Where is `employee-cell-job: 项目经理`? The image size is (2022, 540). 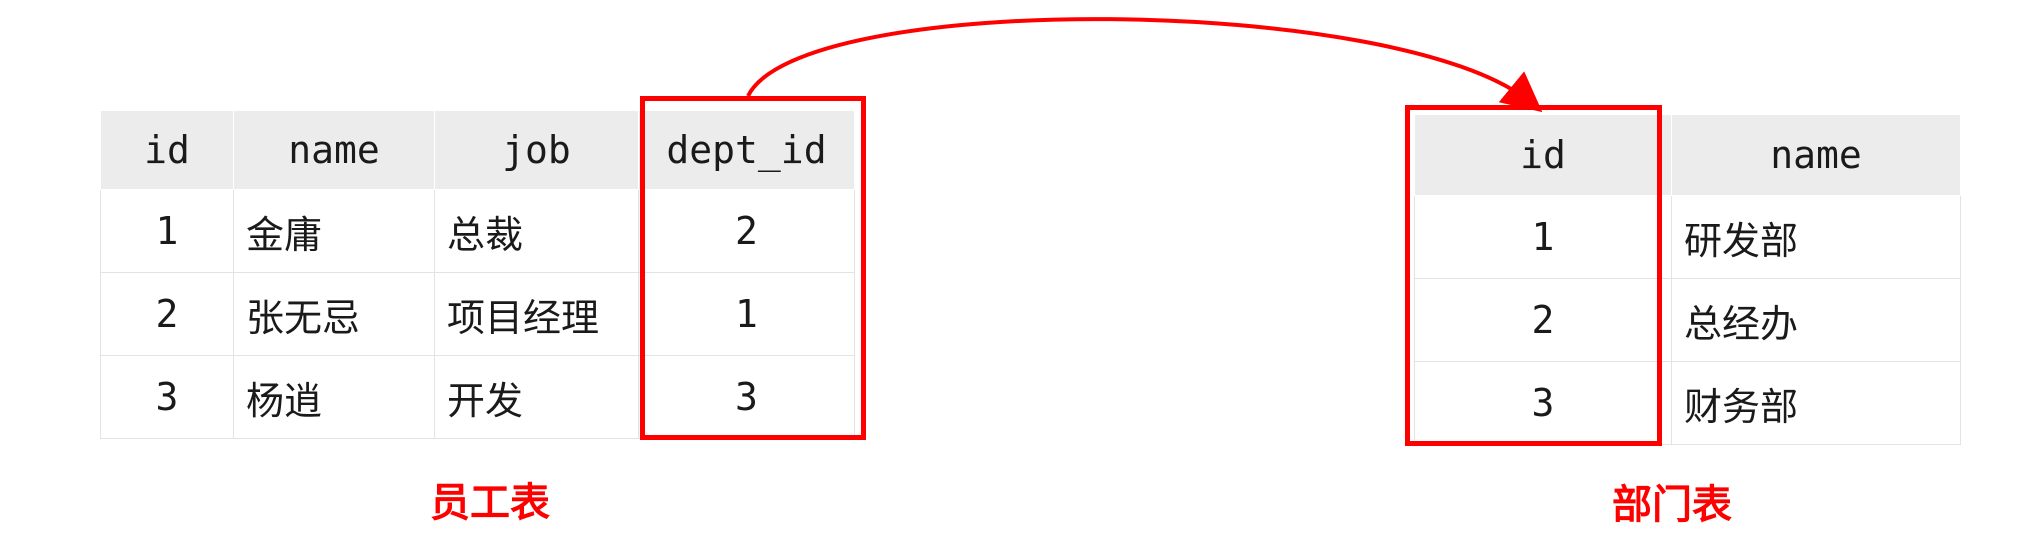
employee-cell-job: 项目经理 is located at coordinates (536, 314).